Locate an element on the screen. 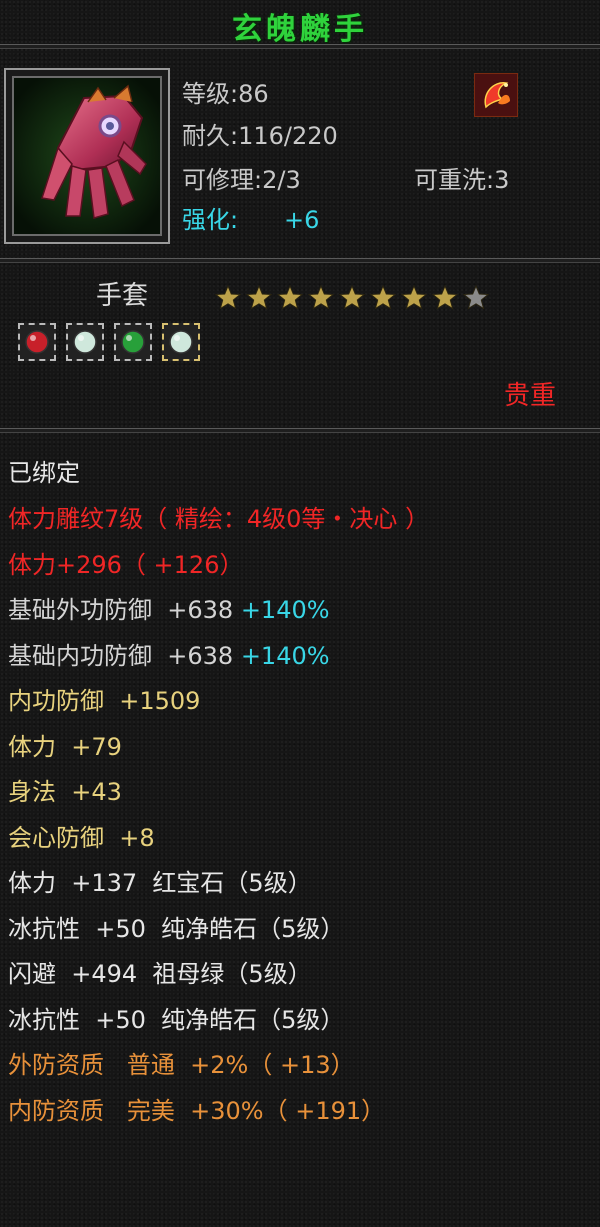 The height and width of the screenshot is (1227, 600). attribute-line: 内防资质 完美 +30%（ +191） is located at coordinates (196, 1111).